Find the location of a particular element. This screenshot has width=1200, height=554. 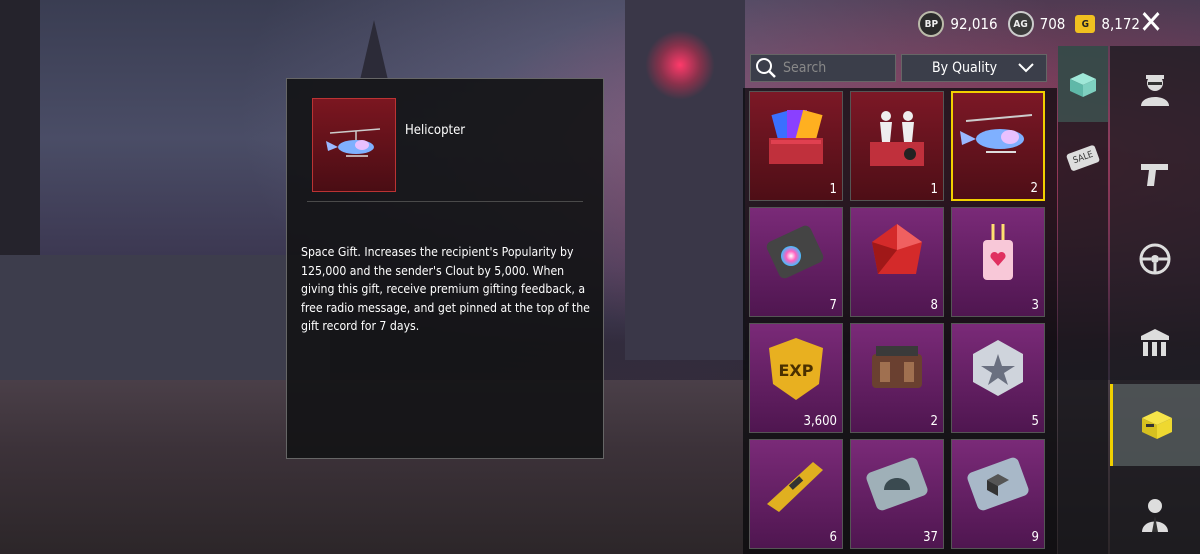

item-quantity: 7 is located at coordinates (833, 305).